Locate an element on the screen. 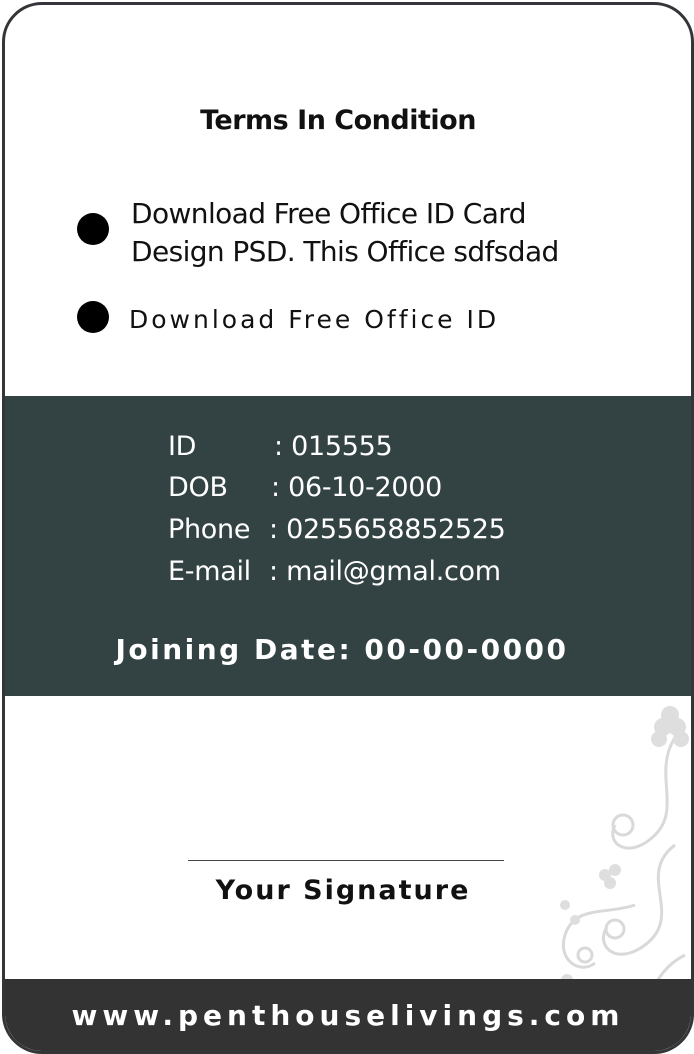  info-label-email: E-mail is located at coordinates (209, 571).